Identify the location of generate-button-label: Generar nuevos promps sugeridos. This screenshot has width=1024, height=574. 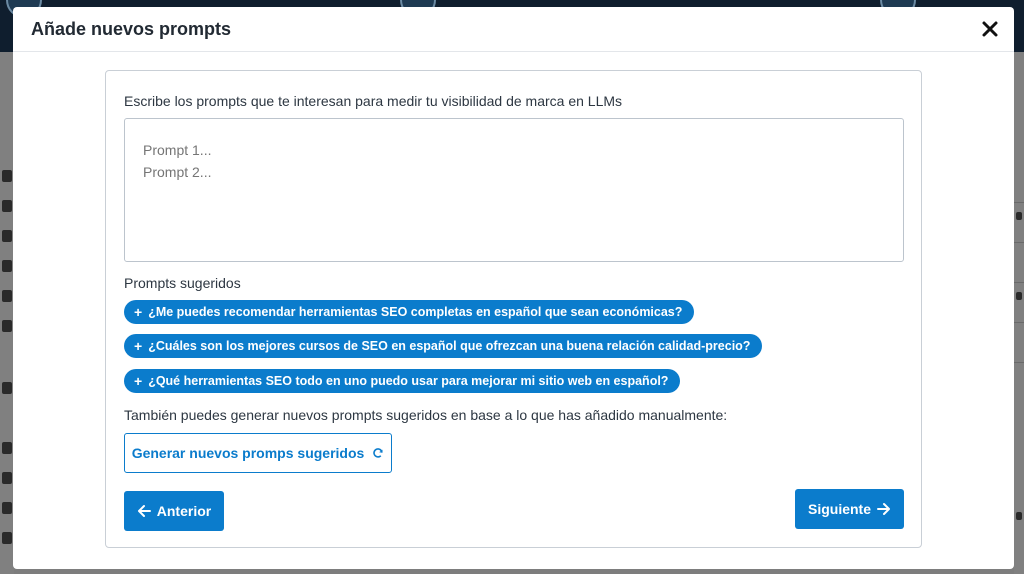
(248, 453).